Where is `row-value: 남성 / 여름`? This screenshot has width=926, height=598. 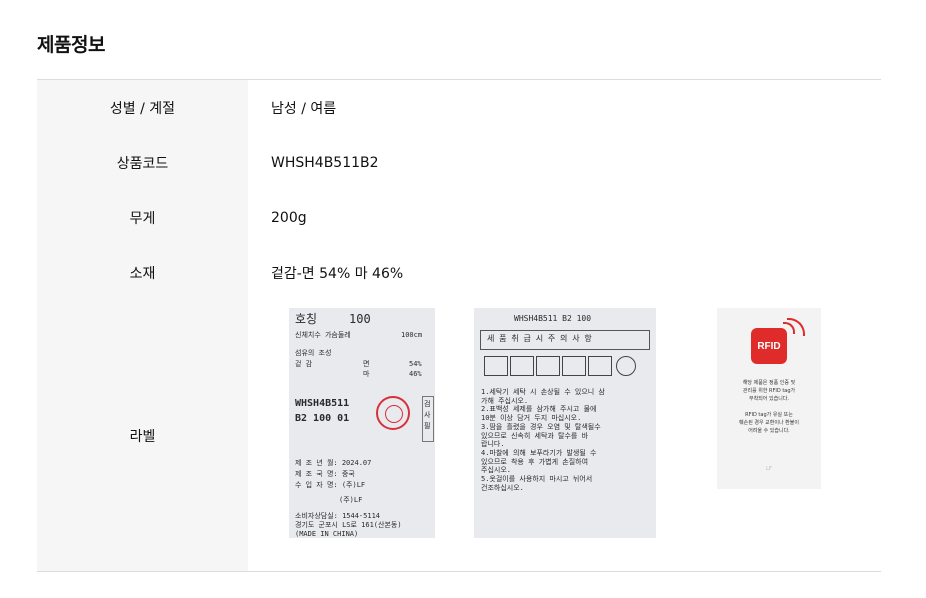 row-value: 남성 / 여름 is located at coordinates (304, 108).